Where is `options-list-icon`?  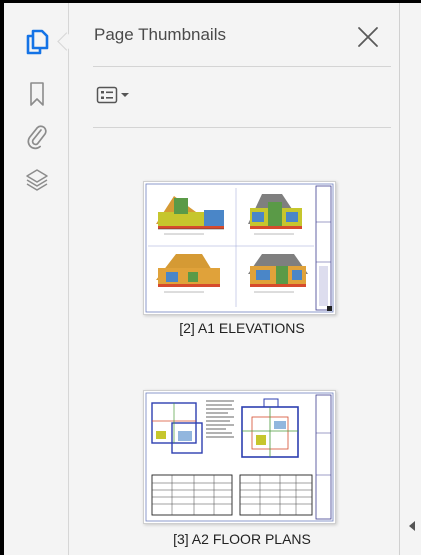
options-list-icon is located at coordinates (107, 95).